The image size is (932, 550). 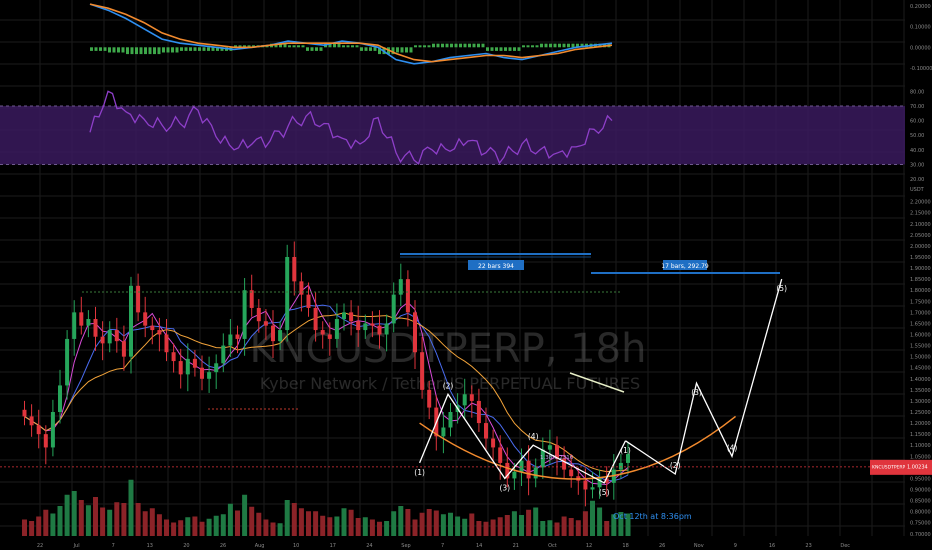 I want to click on price-tick-label: 1.55000, so click(x=920, y=347).